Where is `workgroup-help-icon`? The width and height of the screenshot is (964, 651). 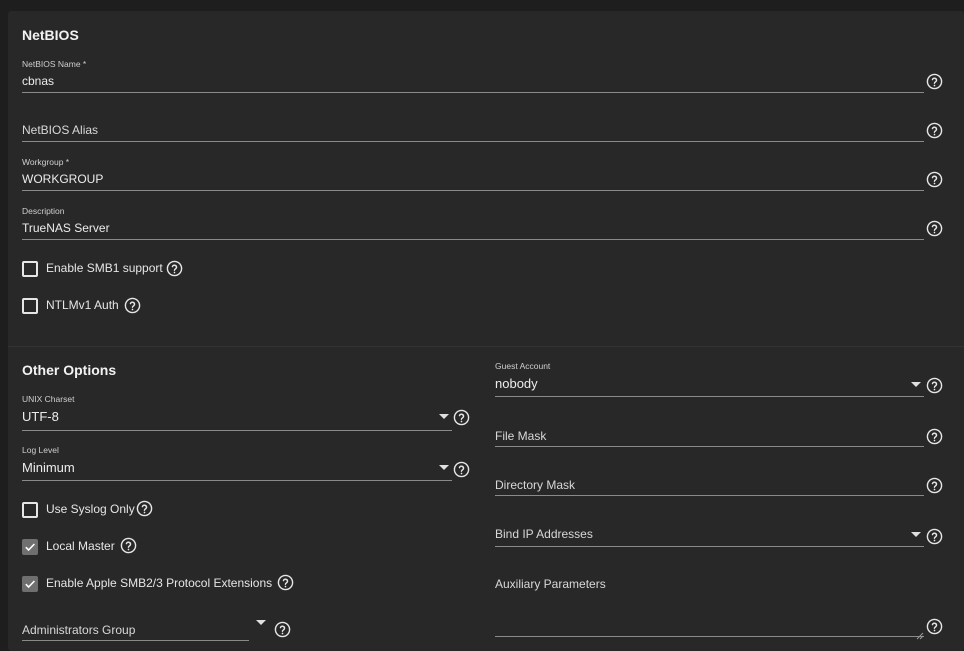
workgroup-help-icon is located at coordinates (934, 179).